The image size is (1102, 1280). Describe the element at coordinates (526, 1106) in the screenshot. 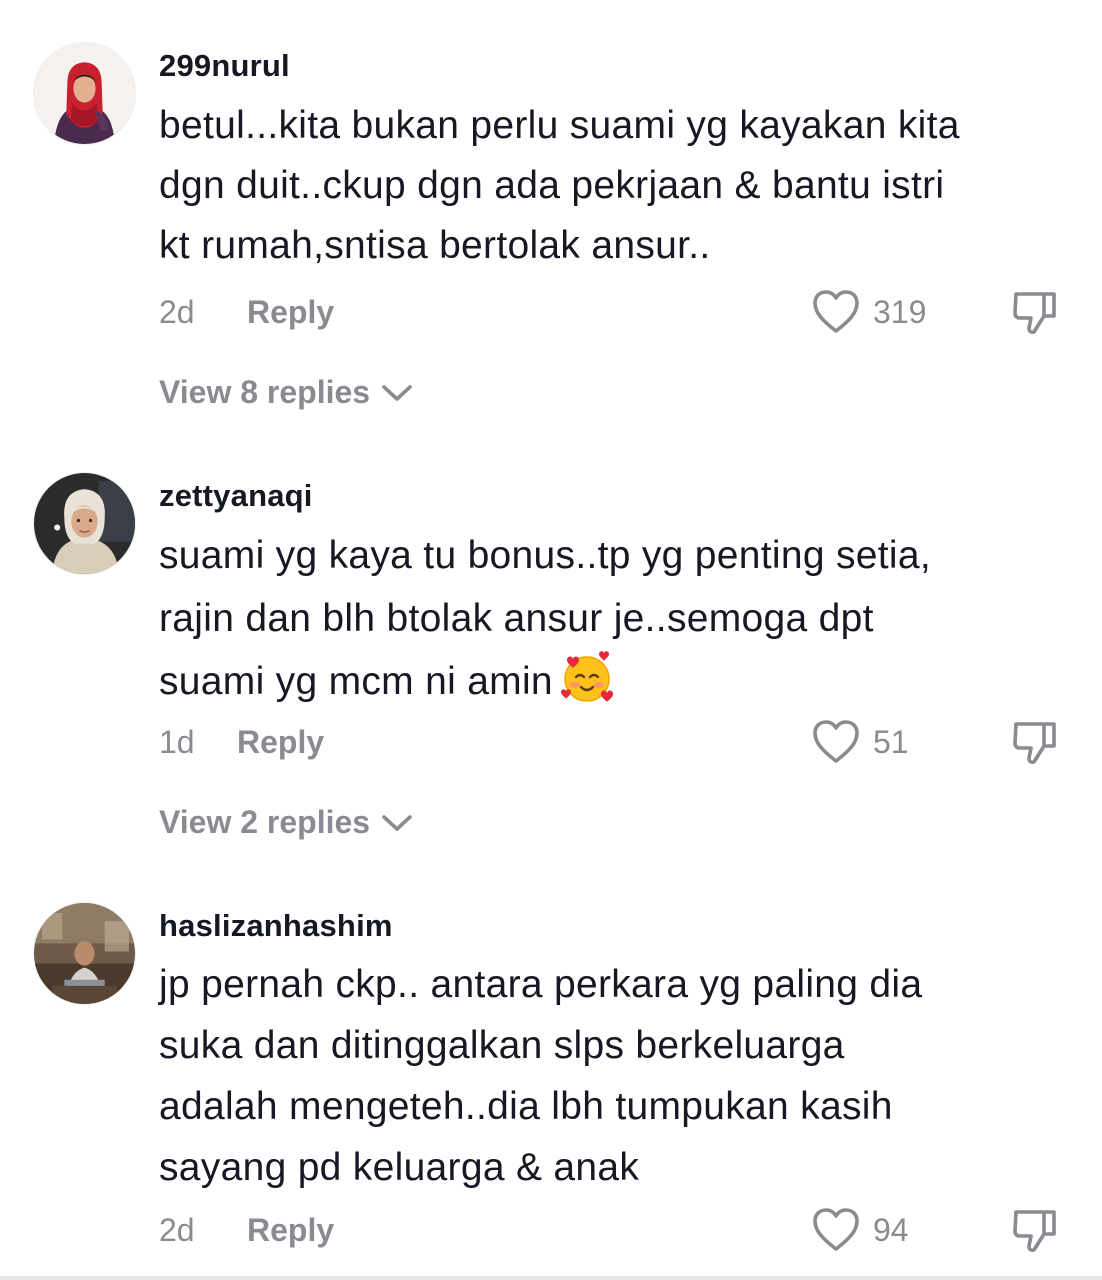

I see `comment-text-line: adalah mengeteh..dia lbh tumpukan kasih` at that location.